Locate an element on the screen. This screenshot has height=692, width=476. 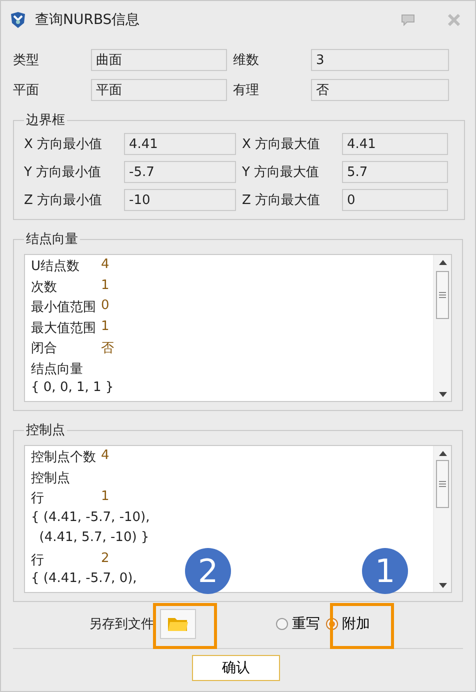
field-value: 平面 is located at coordinates (159, 90).